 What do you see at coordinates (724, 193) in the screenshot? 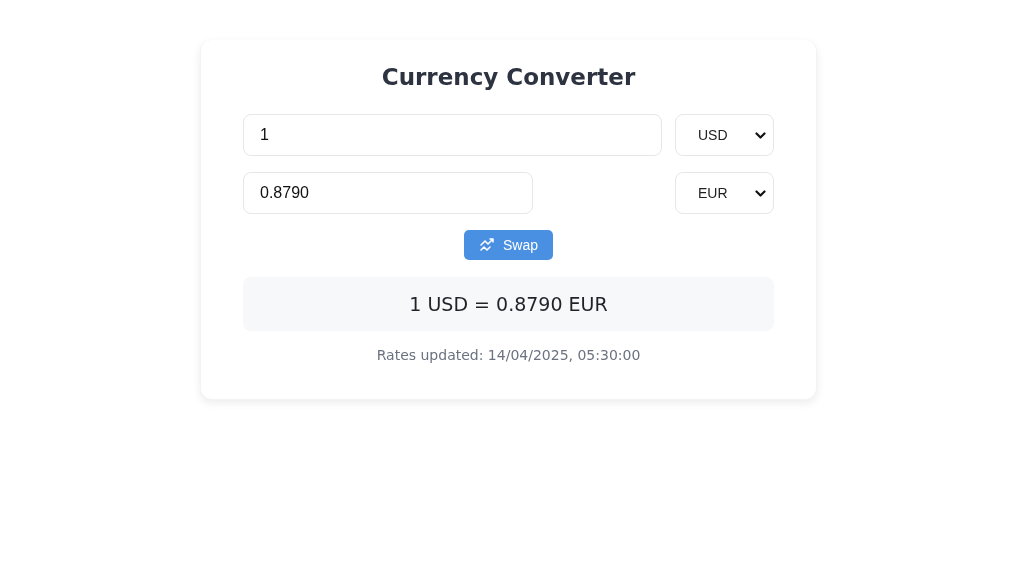
I see `currency-select: EUR` at bounding box center [724, 193].